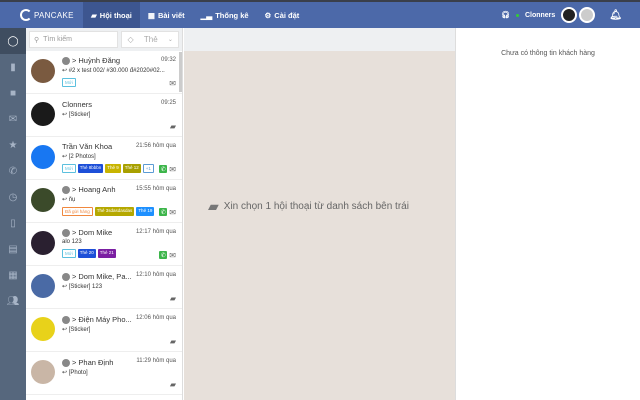 This screenshot has height=400, width=640. Describe the element at coordinates (213, 206) in the screenshot. I see `chat-bubbles-icon: ▰` at that location.